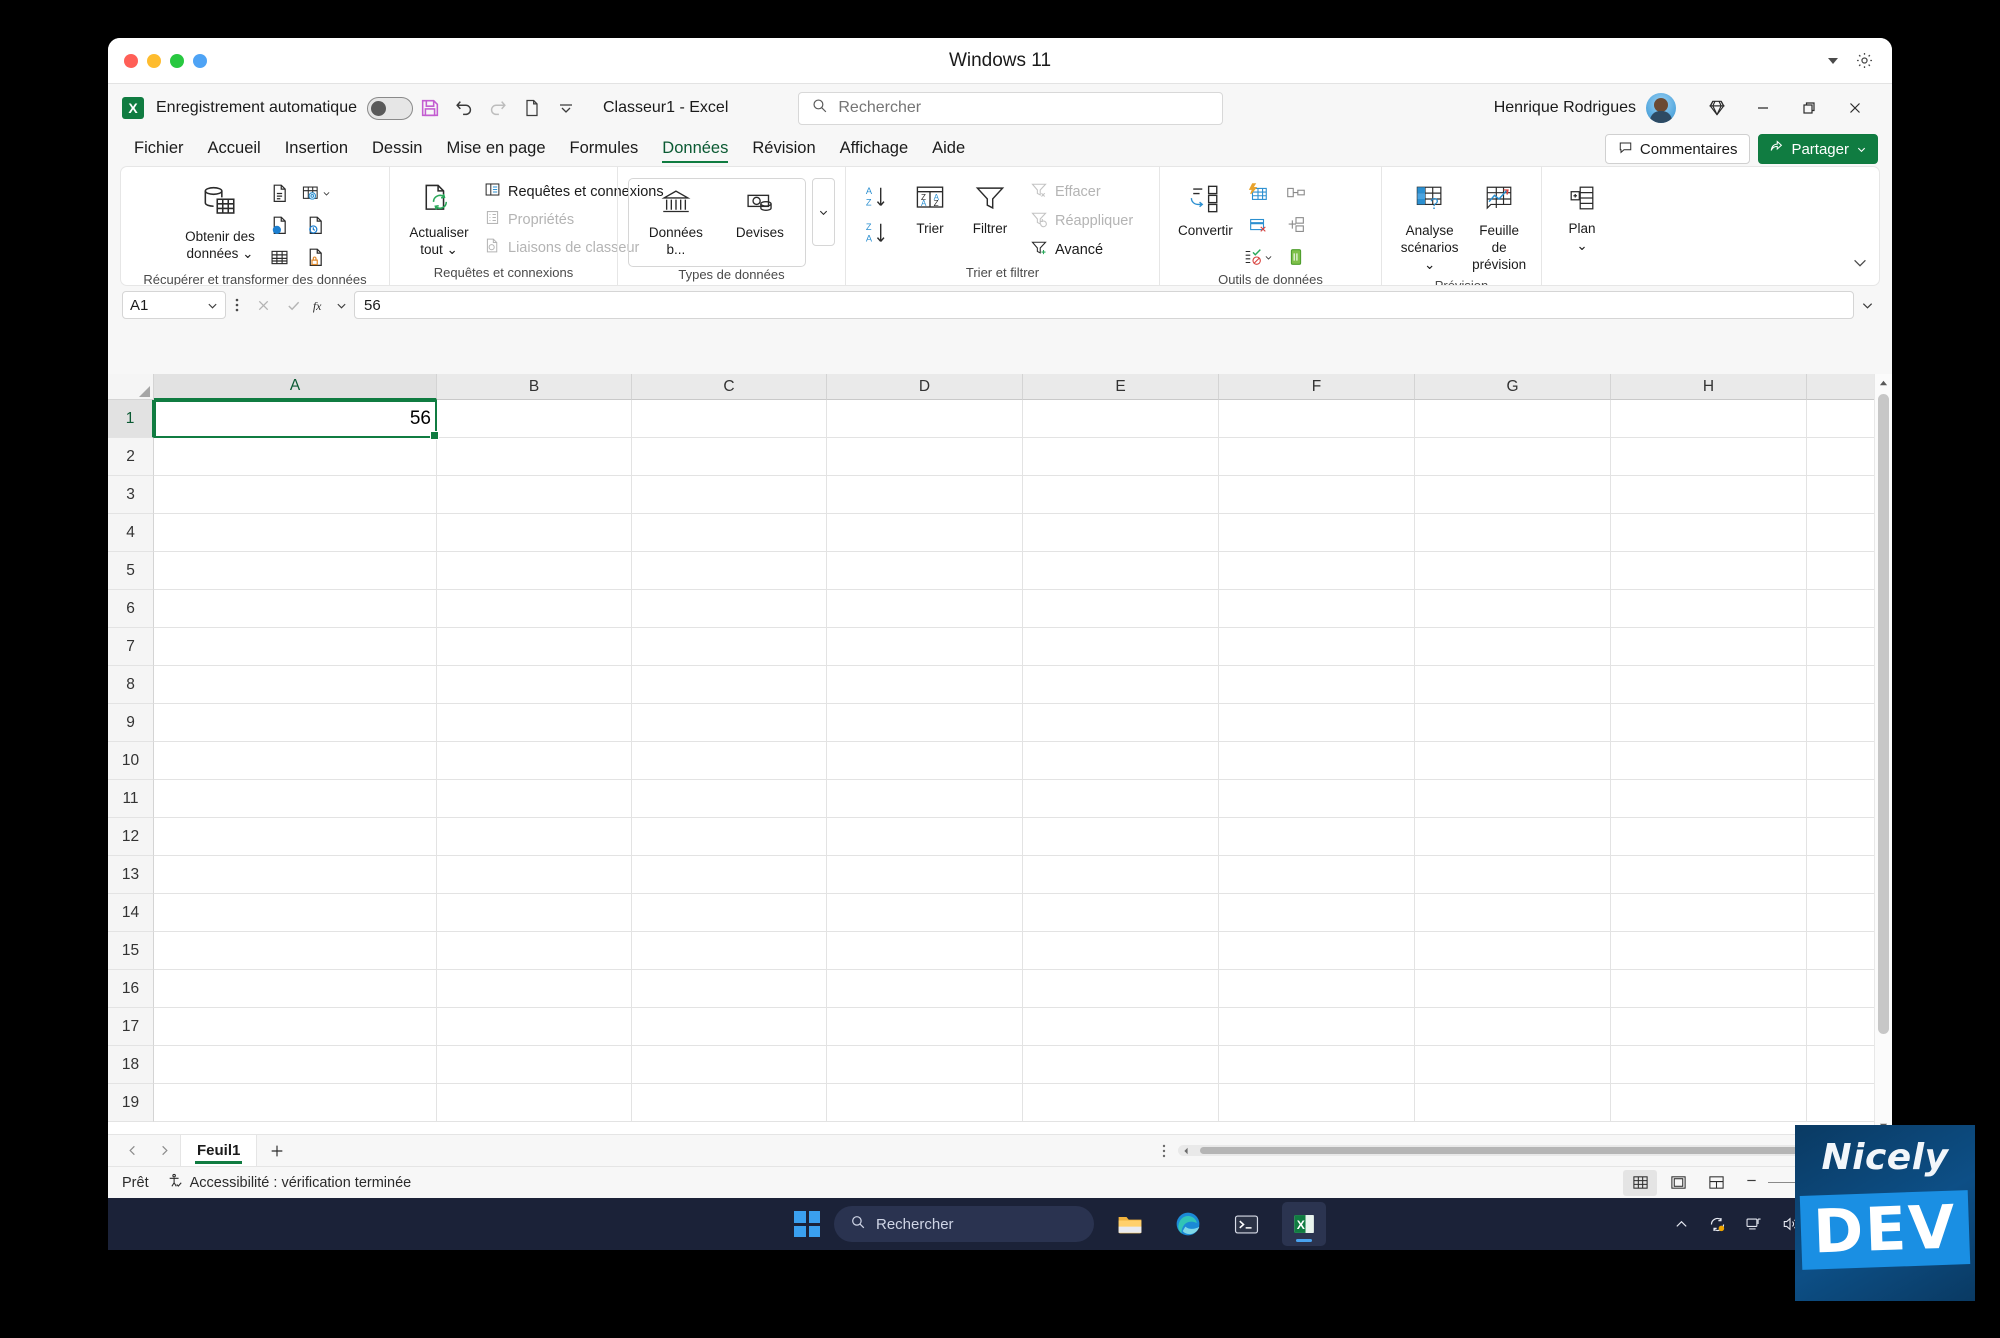  What do you see at coordinates (1709, 1027) in the screenshot?
I see `cell-H17` at bounding box center [1709, 1027].